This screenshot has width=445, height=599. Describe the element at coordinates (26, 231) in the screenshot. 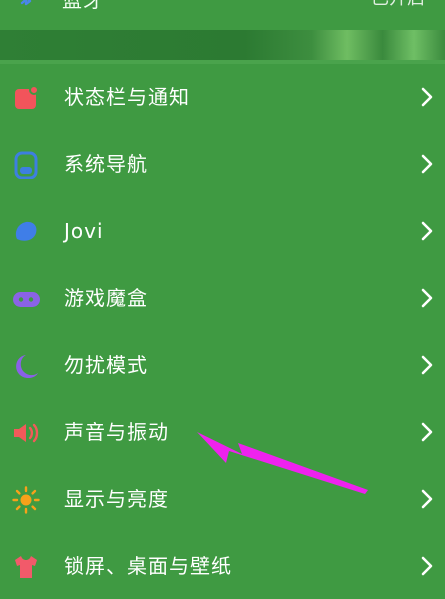

I see `jovi-icon` at that location.